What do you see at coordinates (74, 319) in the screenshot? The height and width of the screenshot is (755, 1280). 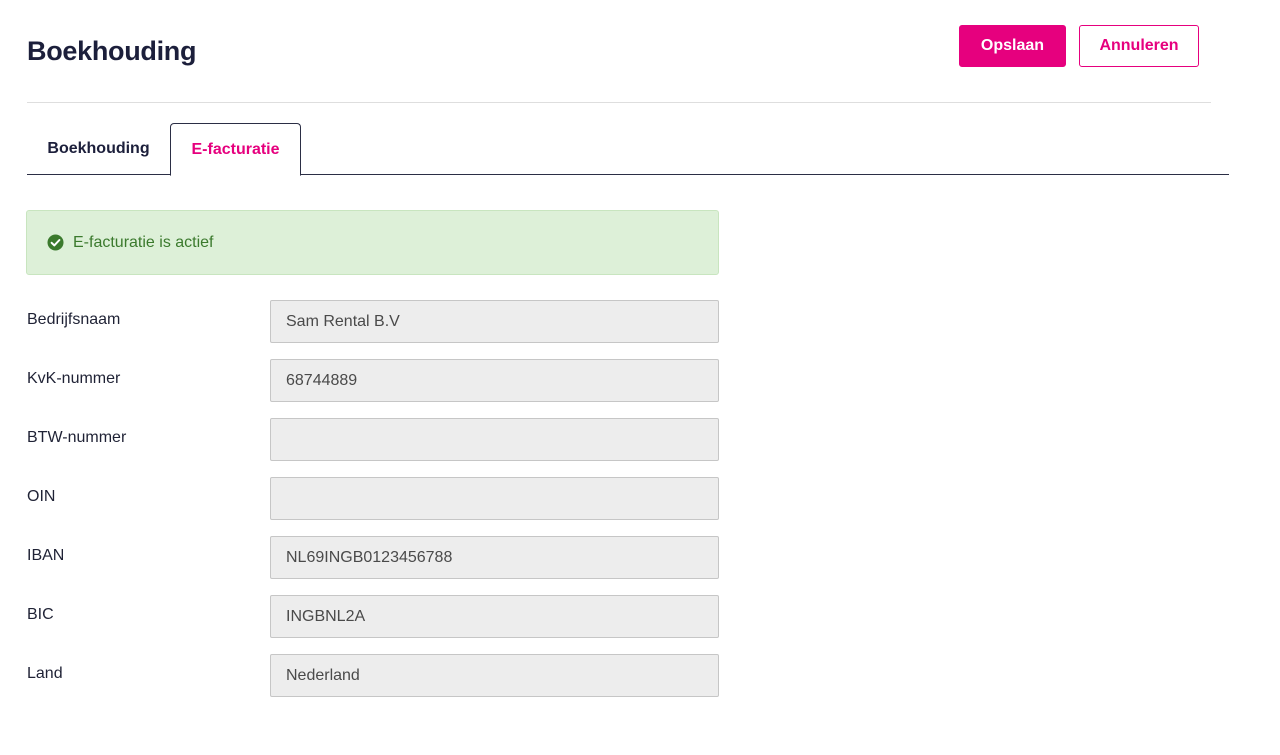 I see `field-label: Bedrijfsnaam` at bounding box center [74, 319].